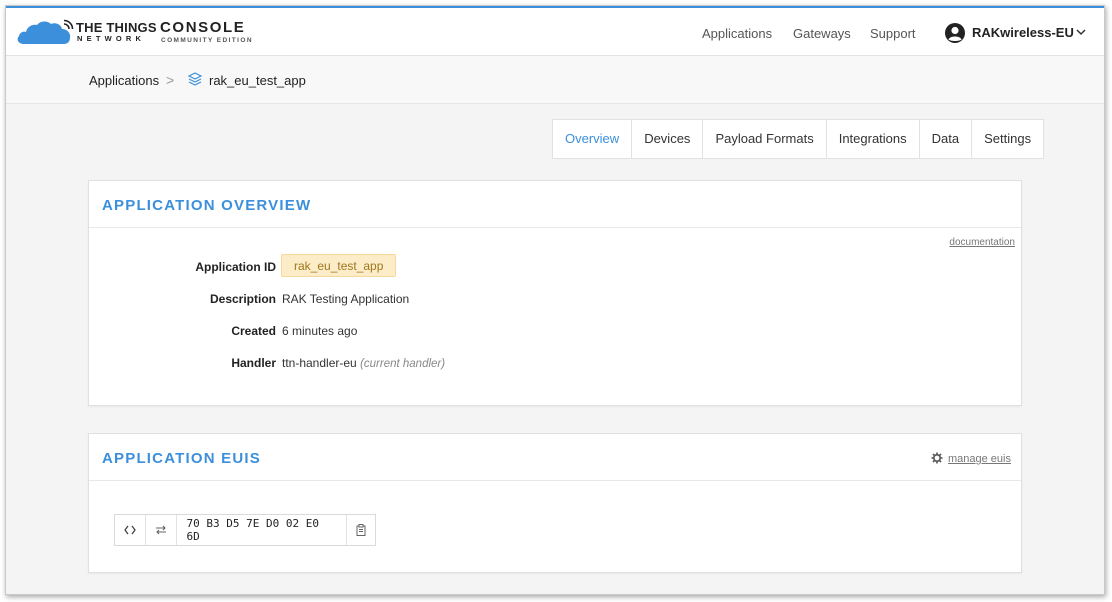 This screenshot has height=602, width=1112. What do you see at coordinates (235, 267) in the screenshot?
I see `app-id-label: Application ID` at bounding box center [235, 267].